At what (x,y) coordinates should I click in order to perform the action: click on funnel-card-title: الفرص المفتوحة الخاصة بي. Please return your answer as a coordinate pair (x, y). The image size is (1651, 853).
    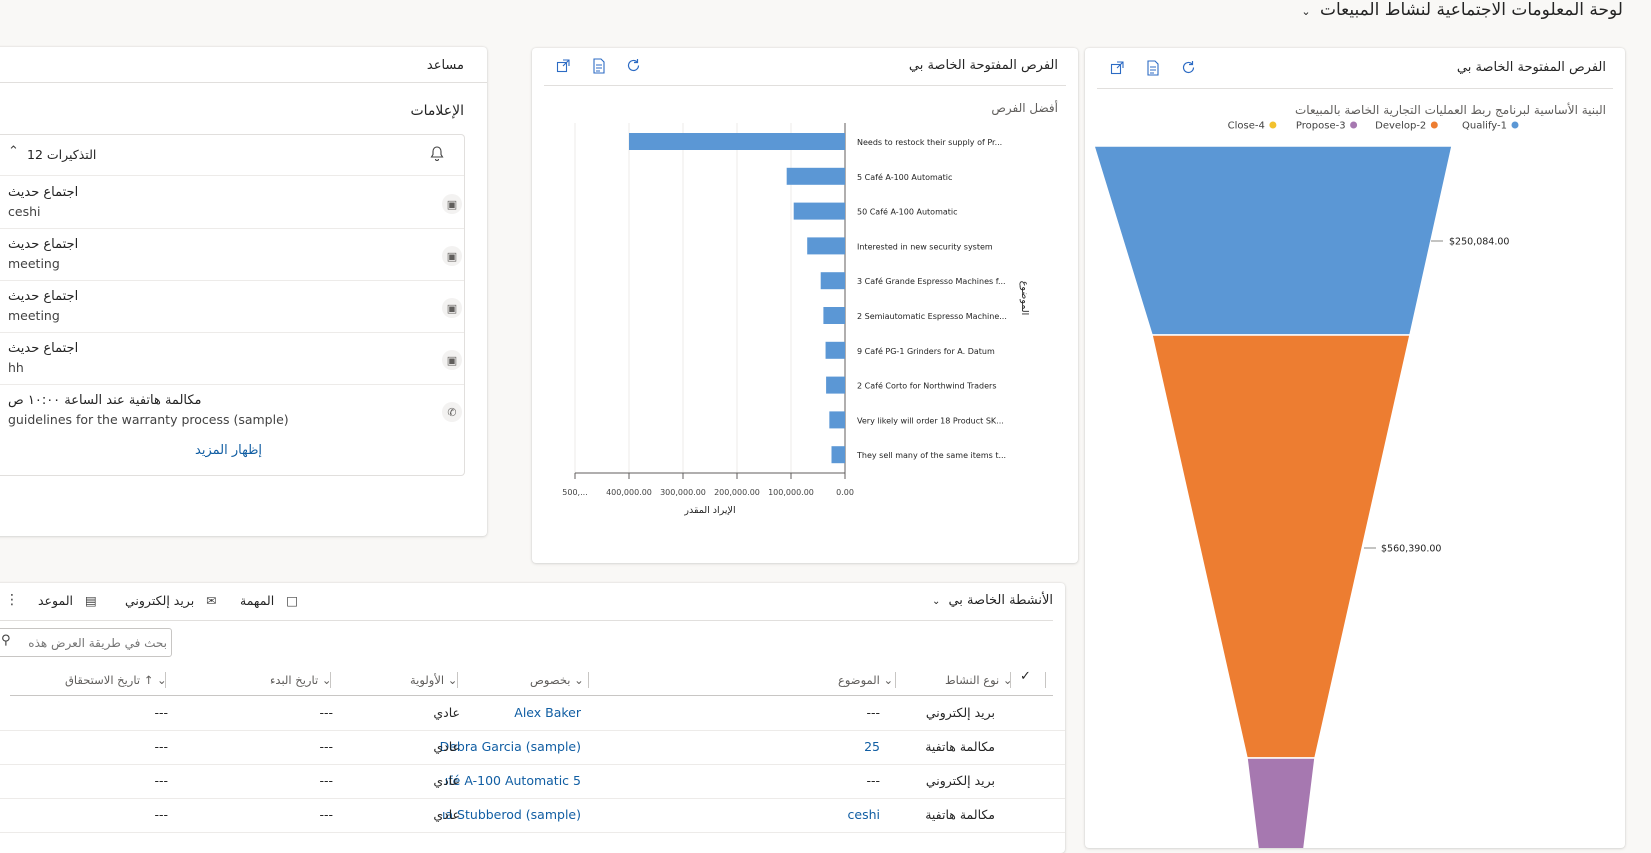
    Looking at the image, I should click on (1531, 67).